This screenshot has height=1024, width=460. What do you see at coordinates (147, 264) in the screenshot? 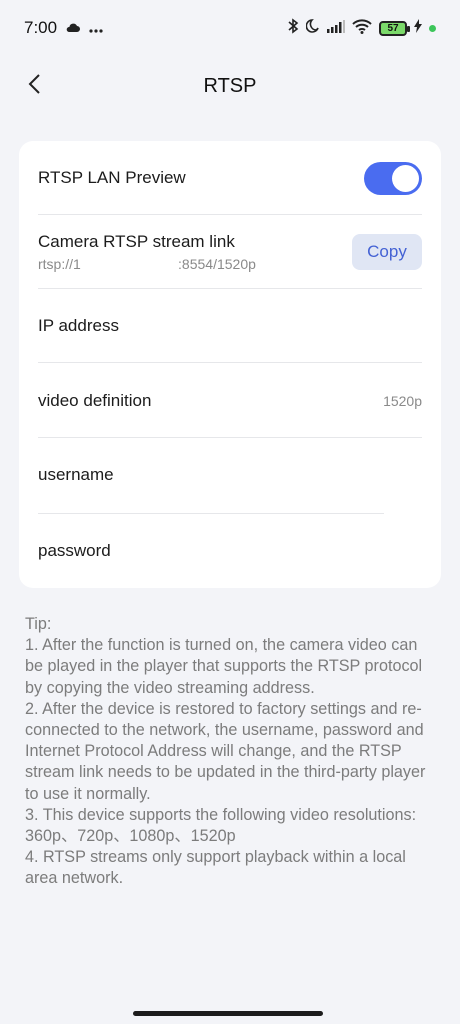
I see `stream-link-value: rtsp://1 :8554/1520p` at bounding box center [147, 264].